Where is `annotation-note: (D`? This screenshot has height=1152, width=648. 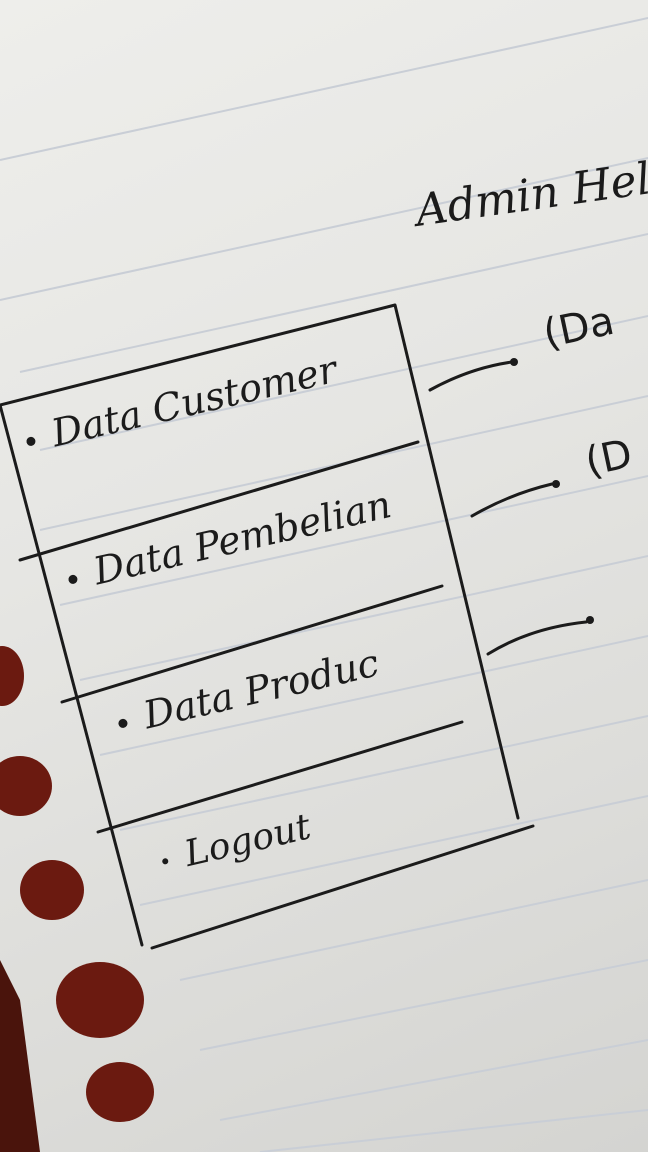
annotation-note: (D is located at coordinates (609, 458).